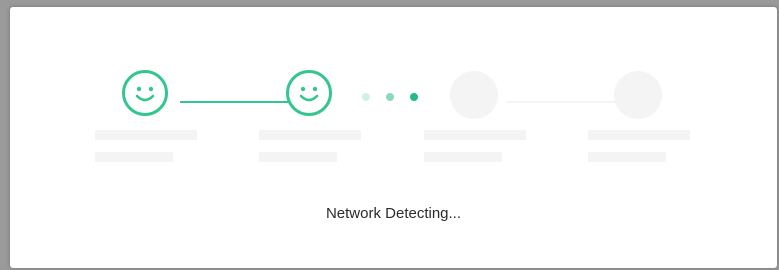  I want to click on step-3-label-placeholder, so click(475, 135).